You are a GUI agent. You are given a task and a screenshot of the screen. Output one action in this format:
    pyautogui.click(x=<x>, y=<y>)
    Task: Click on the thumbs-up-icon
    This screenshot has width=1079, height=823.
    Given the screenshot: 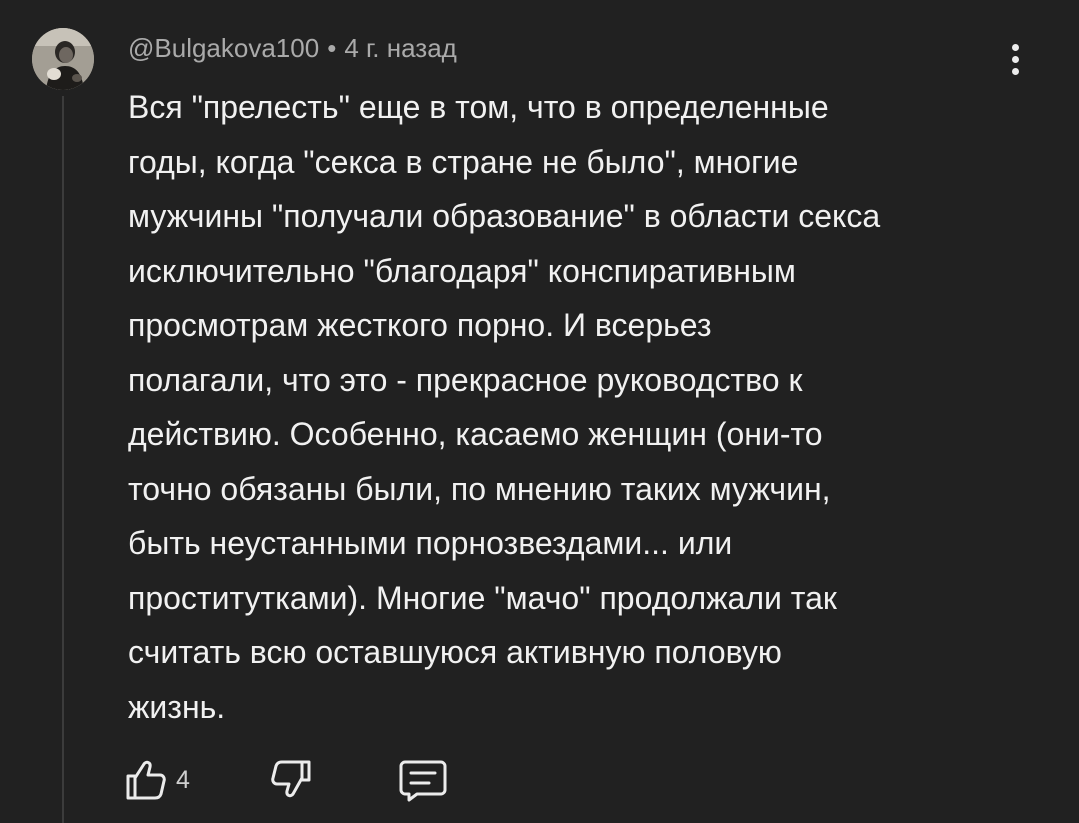 What is the action you would take?
    pyautogui.click(x=146, y=780)
    